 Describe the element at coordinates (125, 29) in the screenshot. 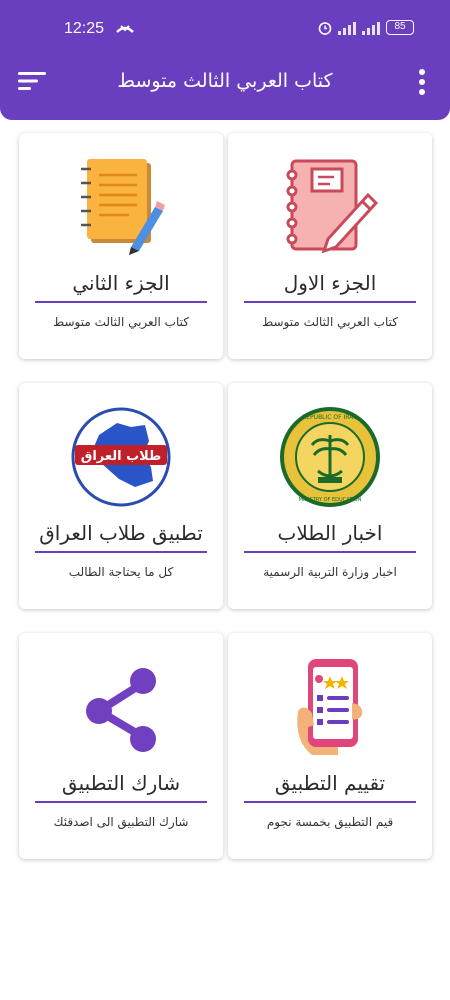

I see `missed-call-icon` at that location.